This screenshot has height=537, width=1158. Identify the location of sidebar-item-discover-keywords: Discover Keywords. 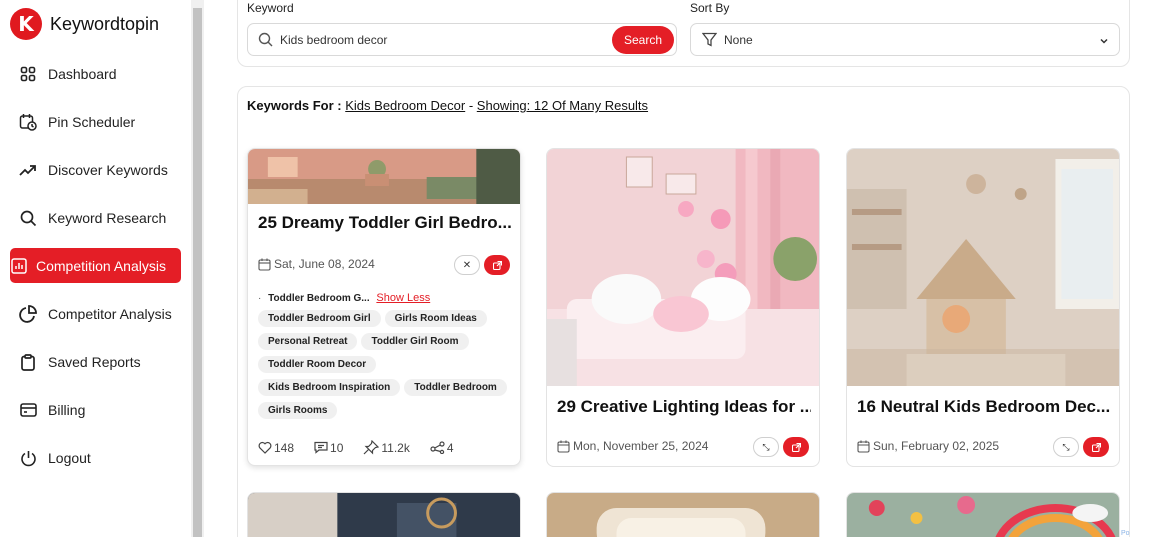
(95, 170).